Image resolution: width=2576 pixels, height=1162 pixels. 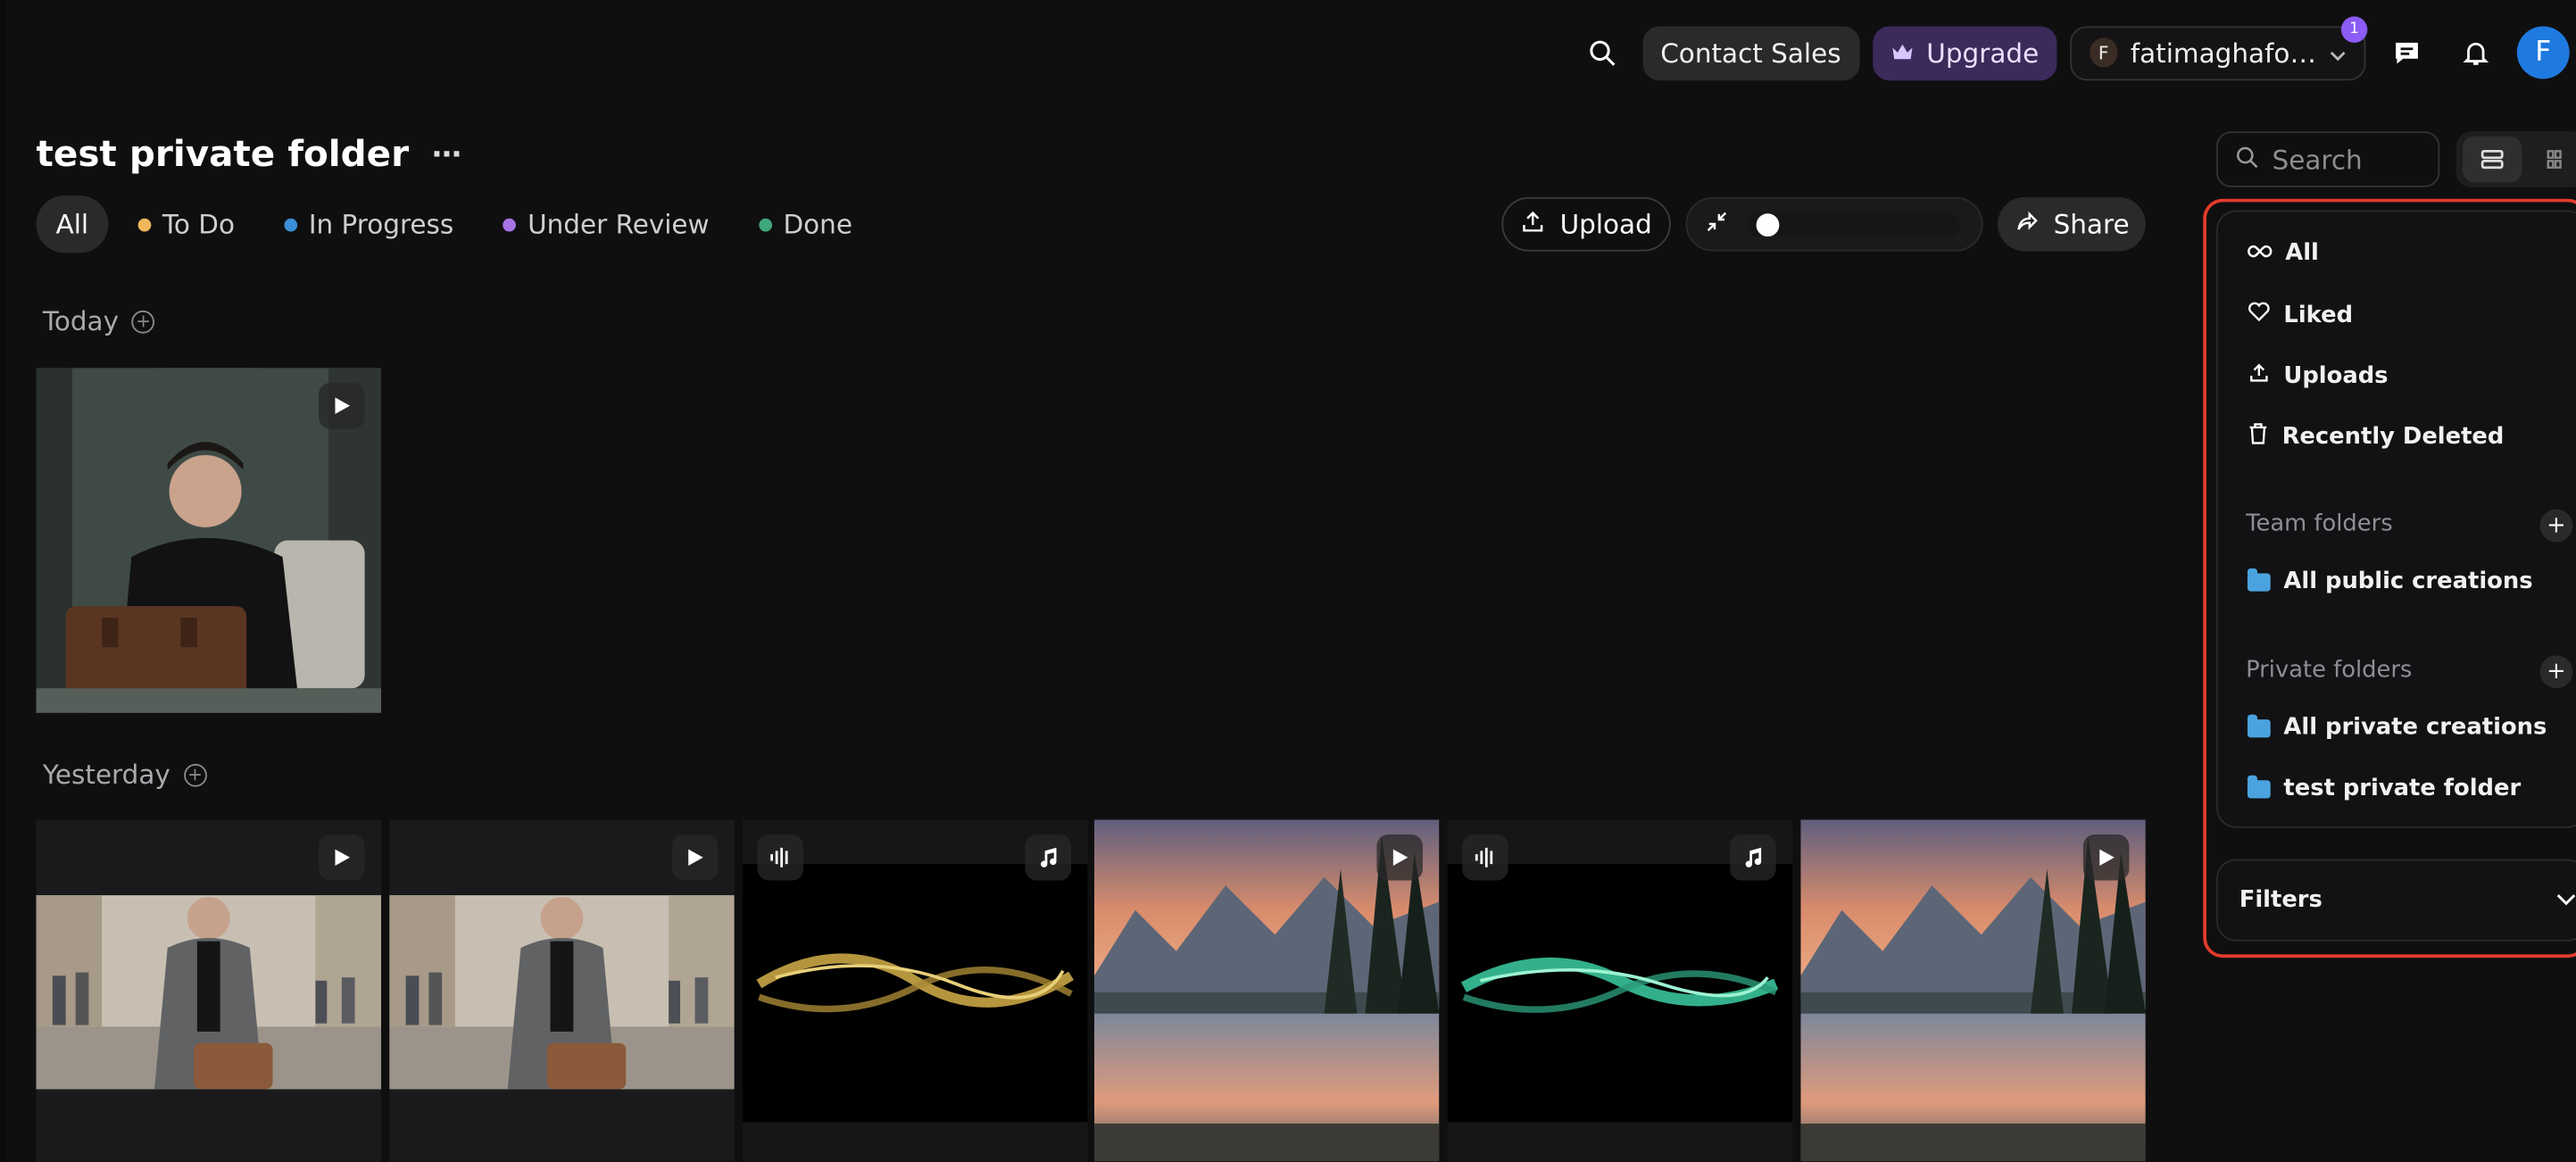 What do you see at coordinates (199, 224) in the screenshot?
I see `tab-label: To Do` at bounding box center [199, 224].